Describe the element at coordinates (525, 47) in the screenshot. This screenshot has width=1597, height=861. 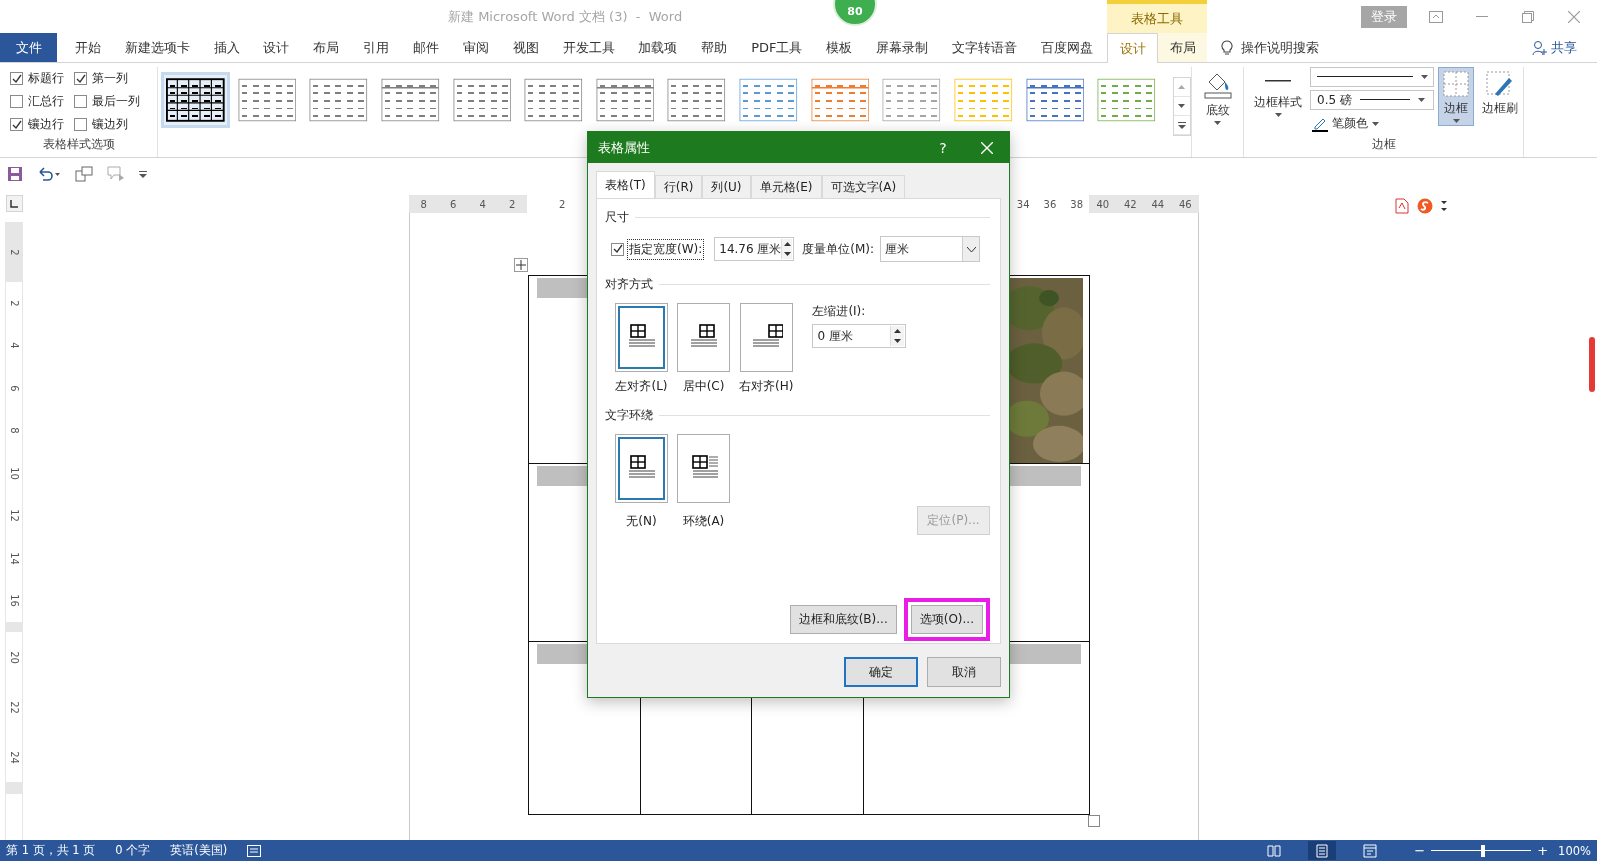
I see `ribbon-tab: 视图` at that location.